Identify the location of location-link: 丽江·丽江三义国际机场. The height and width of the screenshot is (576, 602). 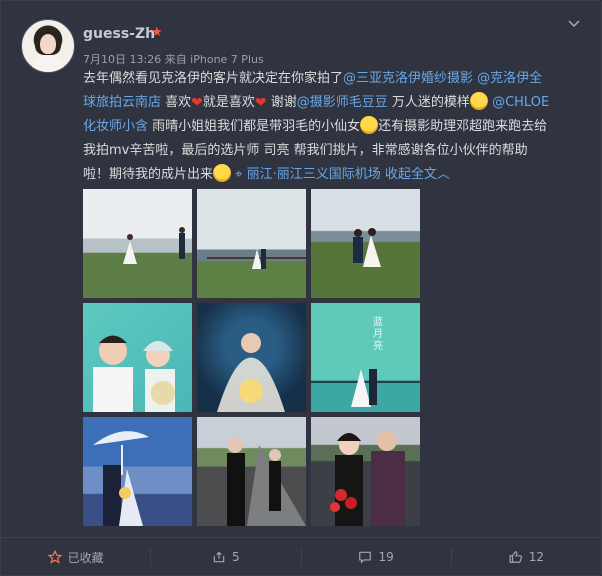
(314, 174).